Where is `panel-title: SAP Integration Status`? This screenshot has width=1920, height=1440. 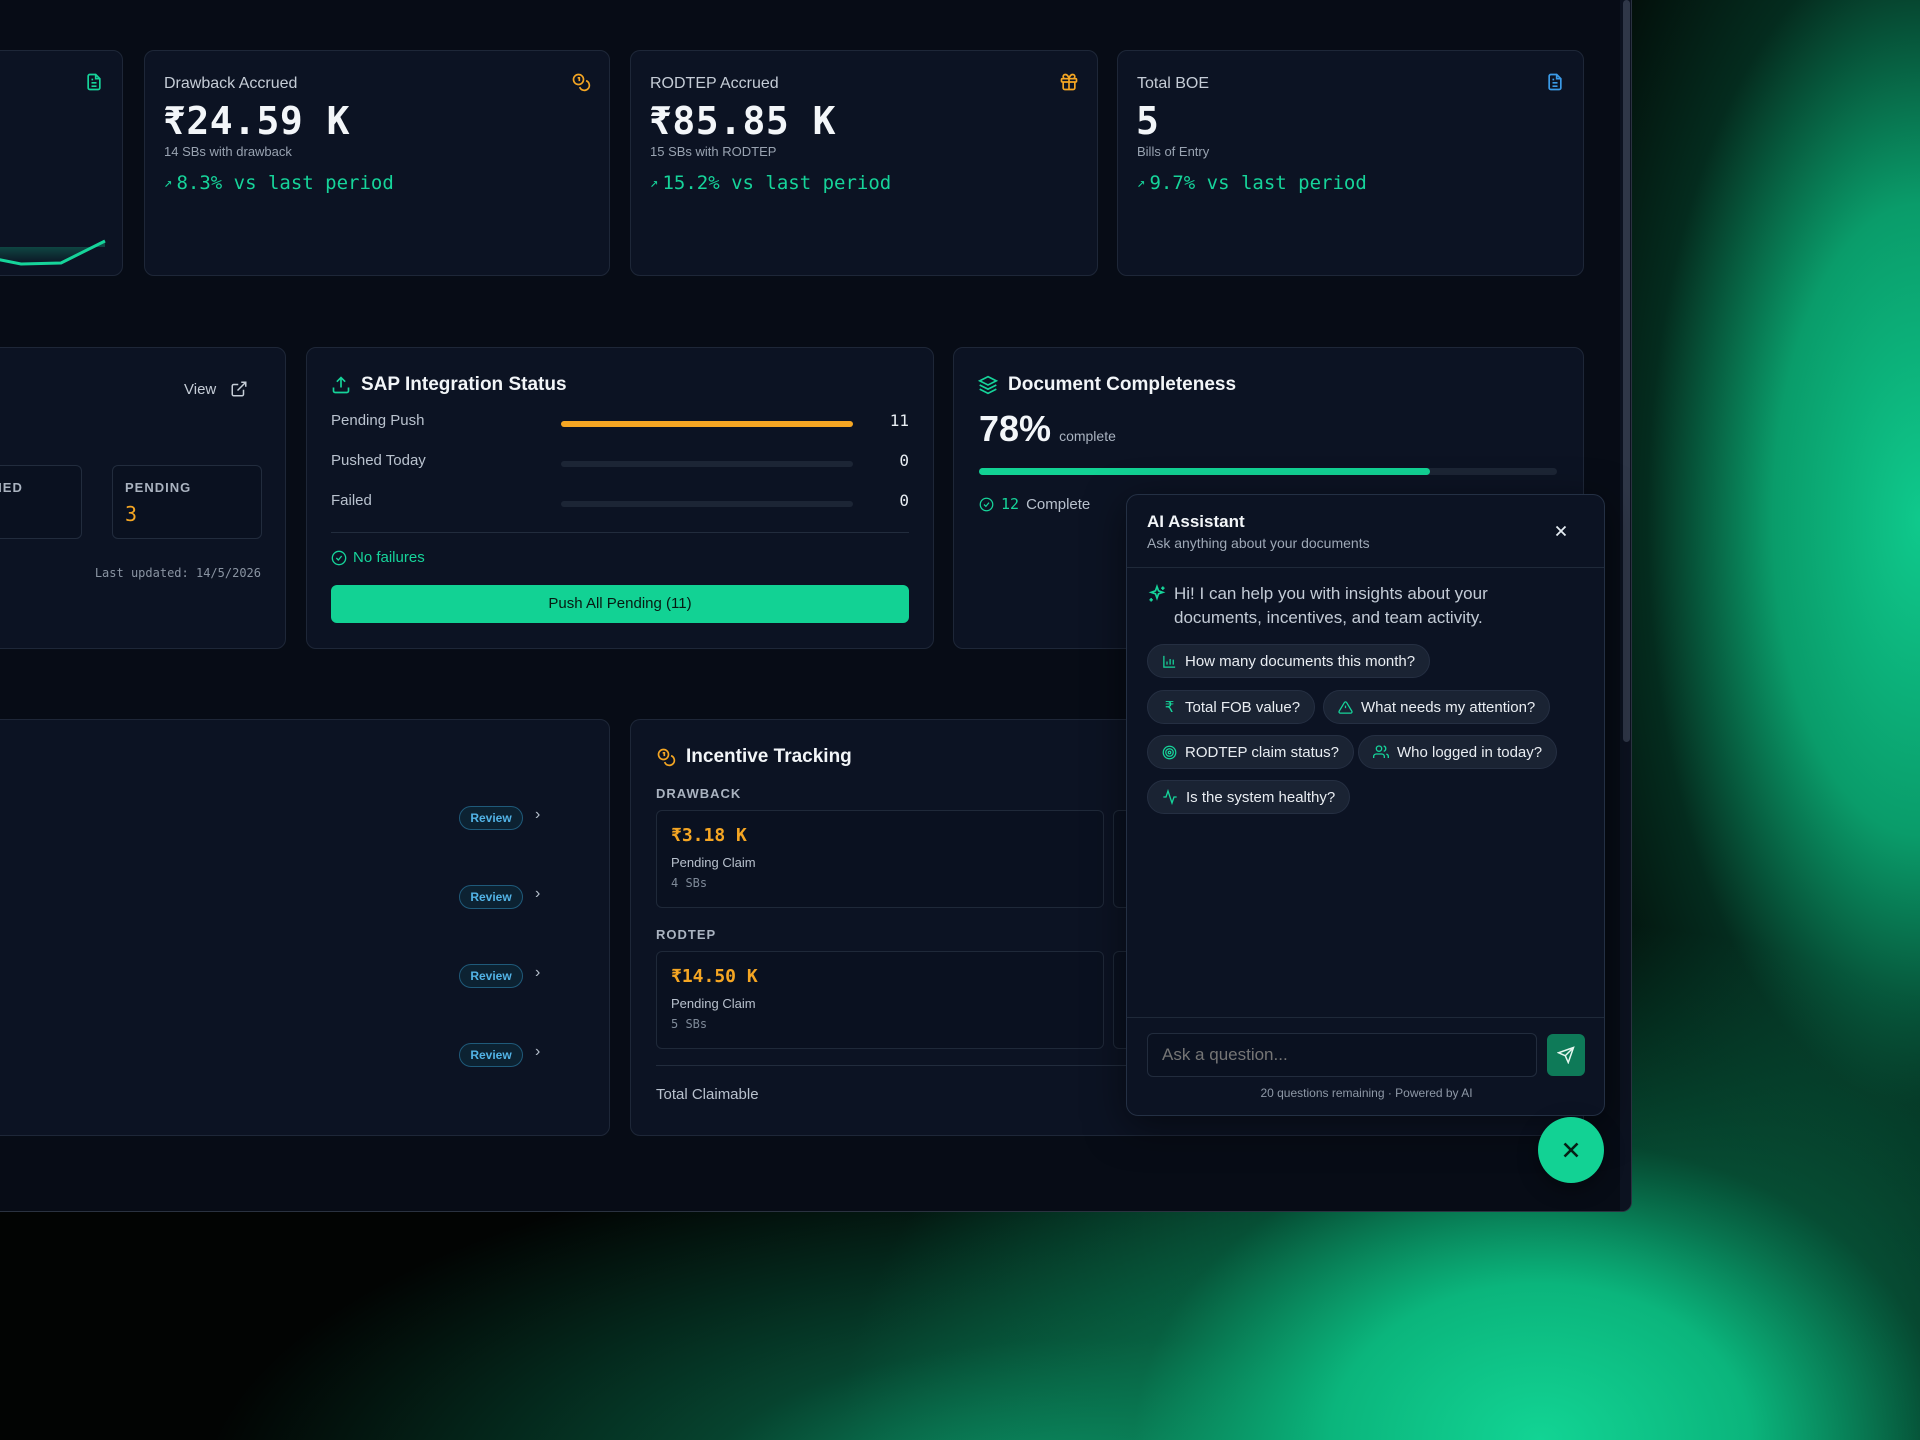 panel-title: SAP Integration Status is located at coordinates (449, 385).